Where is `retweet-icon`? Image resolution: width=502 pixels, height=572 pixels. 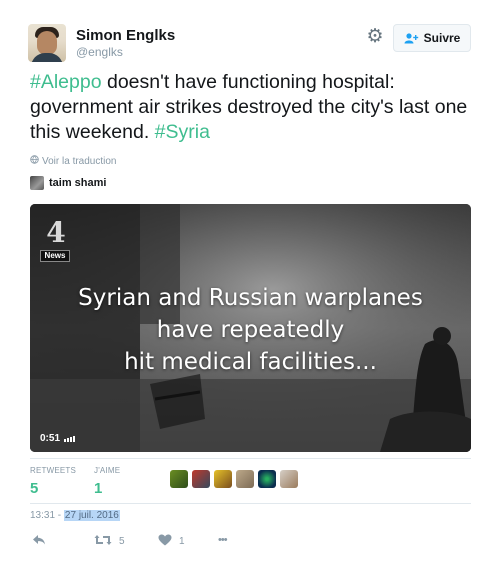
retweet-icon is located at coordinates (103, 541).